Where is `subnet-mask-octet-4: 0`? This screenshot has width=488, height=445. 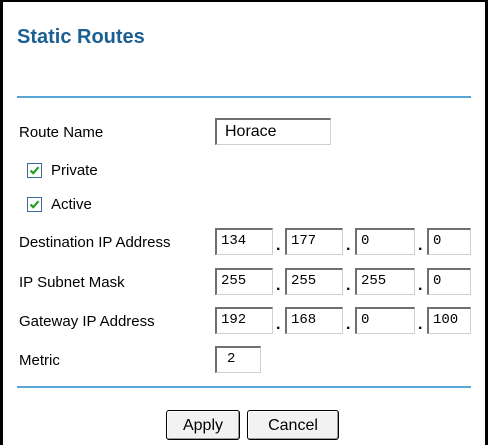
subnet-mask-octet-4: 0 is located at coordinates (449, 281).